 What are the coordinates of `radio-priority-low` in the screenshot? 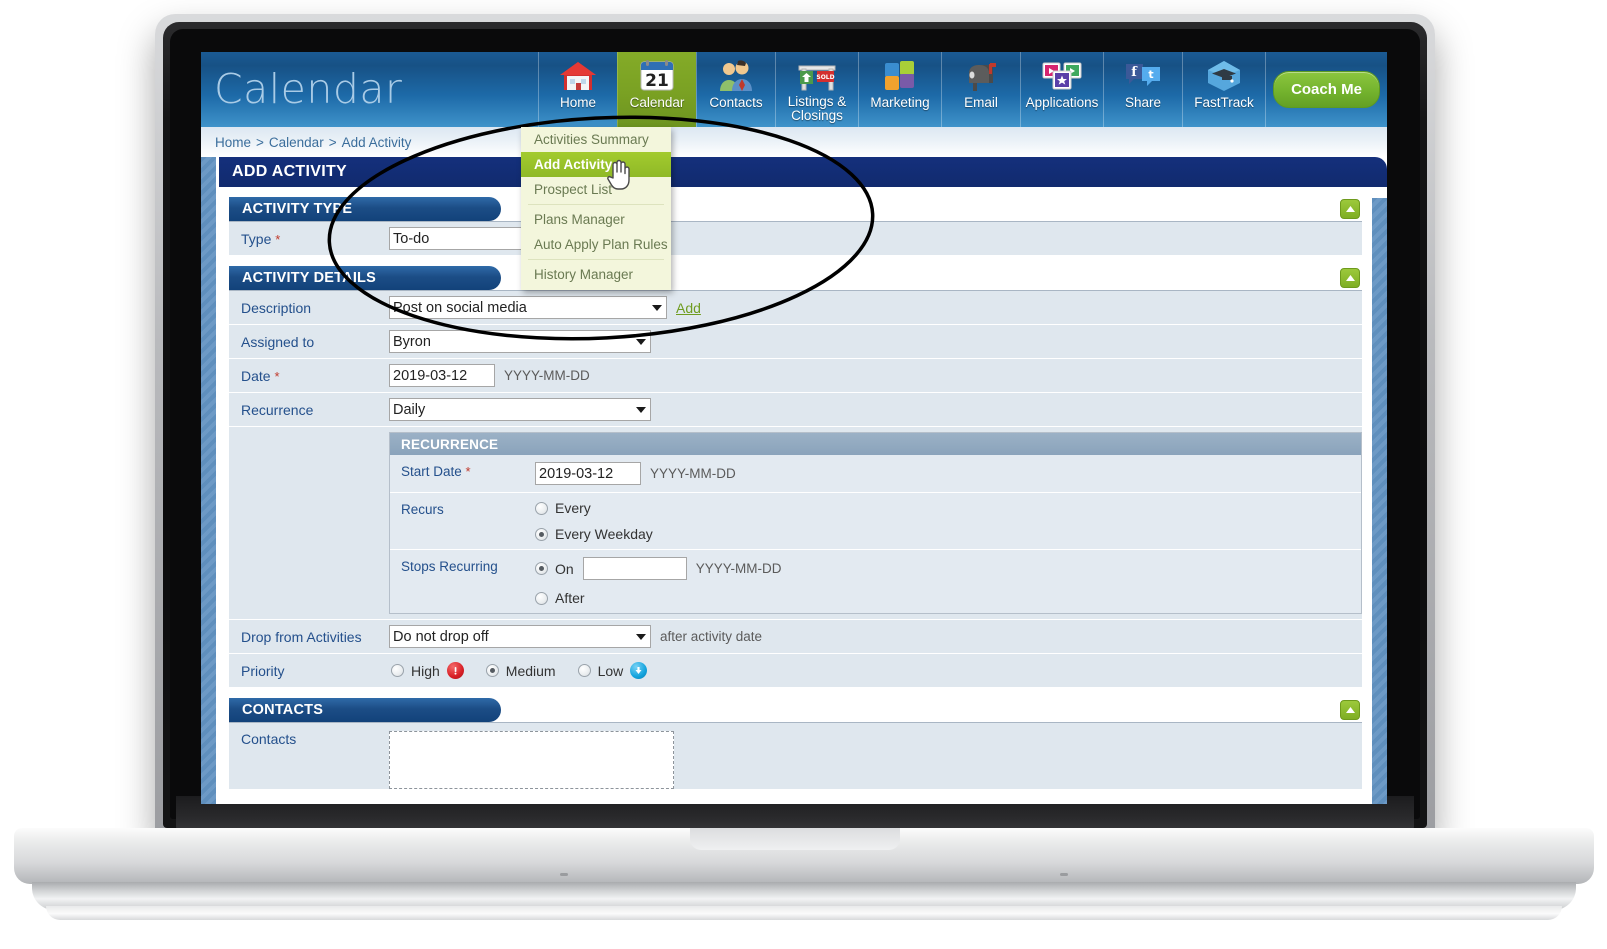 It's located at (584, 670).